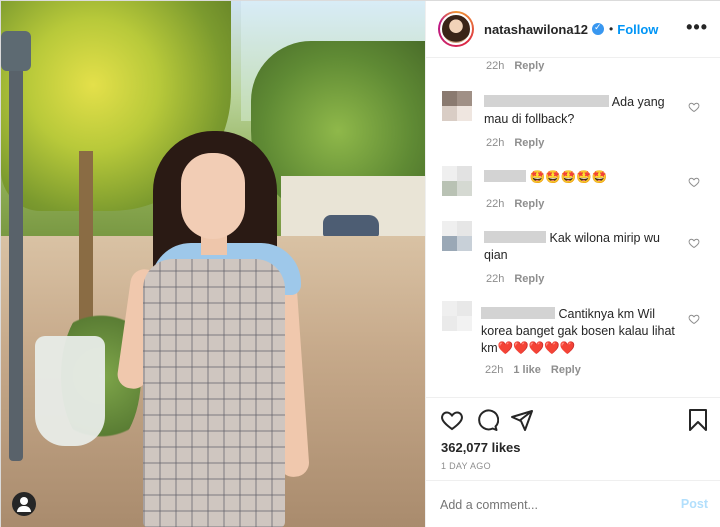 Image resolution: width=720 pixels, height=527 pixels. I want to click on user-tag-icon, so click(24, 504).